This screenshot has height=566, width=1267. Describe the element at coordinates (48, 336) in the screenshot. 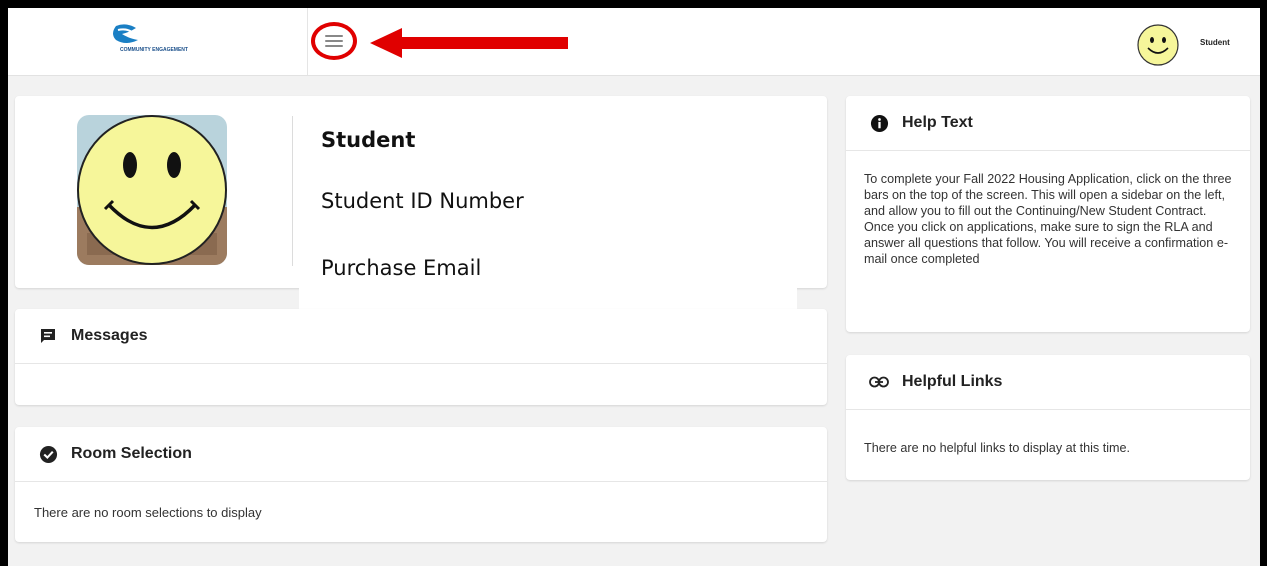

I see `message-icon` at that location.